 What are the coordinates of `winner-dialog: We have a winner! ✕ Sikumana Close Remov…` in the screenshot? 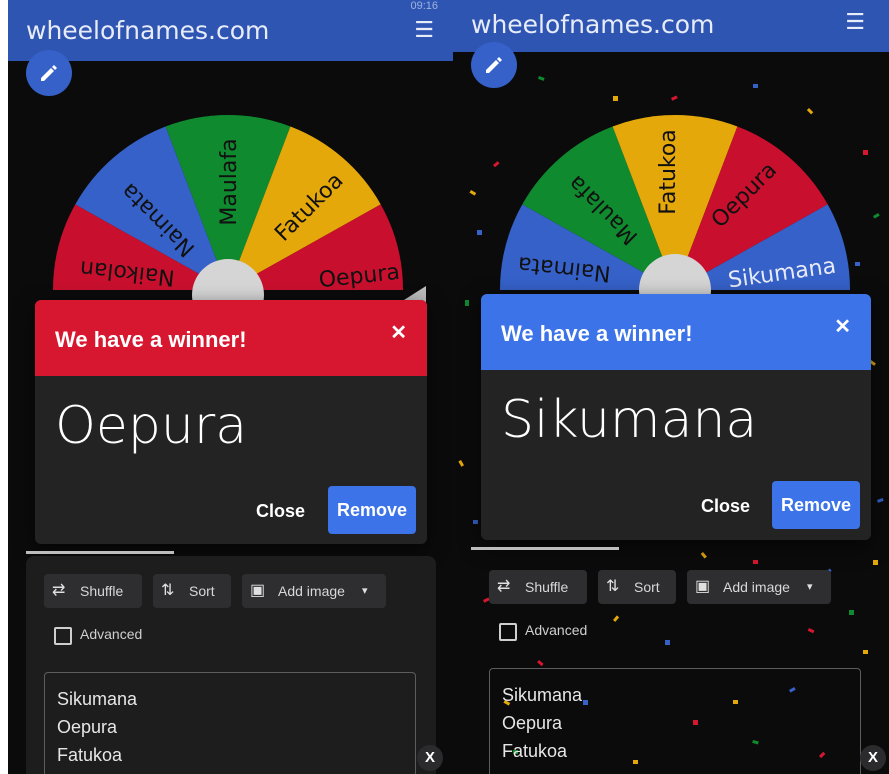 It's located at (676, 417).